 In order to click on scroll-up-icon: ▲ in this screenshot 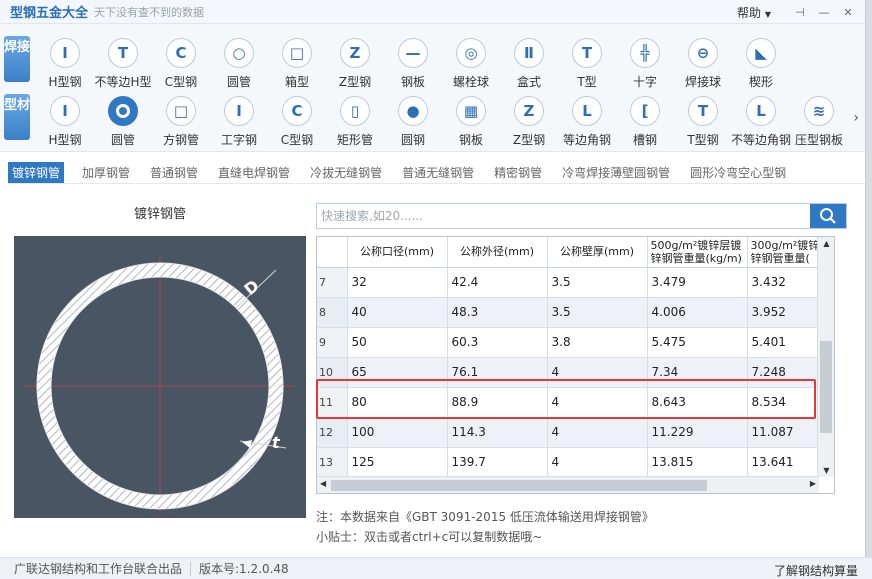, I will do `click(826, 243)`.